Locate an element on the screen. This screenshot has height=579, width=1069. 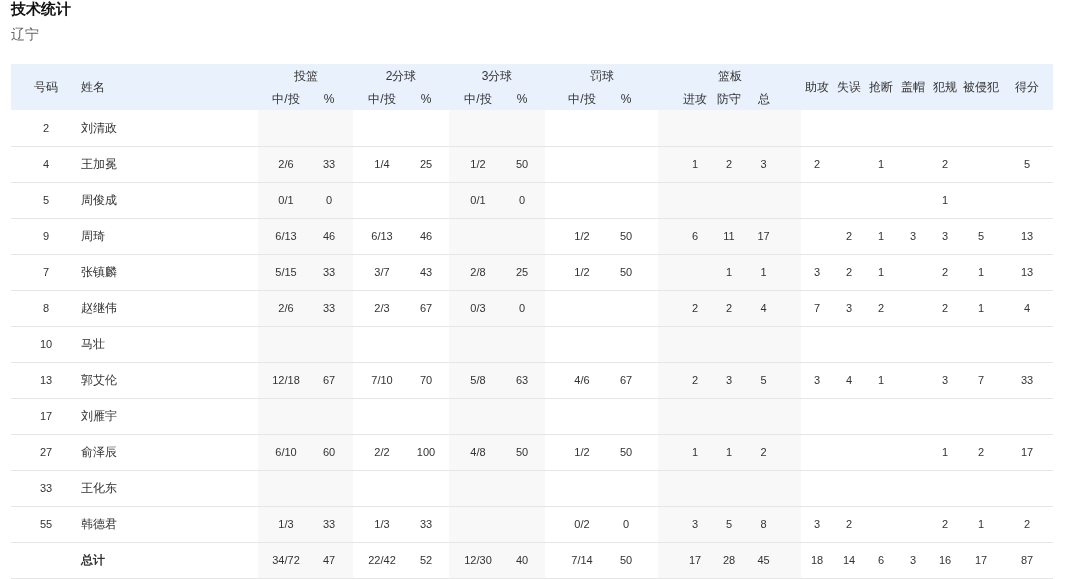
team-name: 辽宁 is located at coordinates (25, 34).